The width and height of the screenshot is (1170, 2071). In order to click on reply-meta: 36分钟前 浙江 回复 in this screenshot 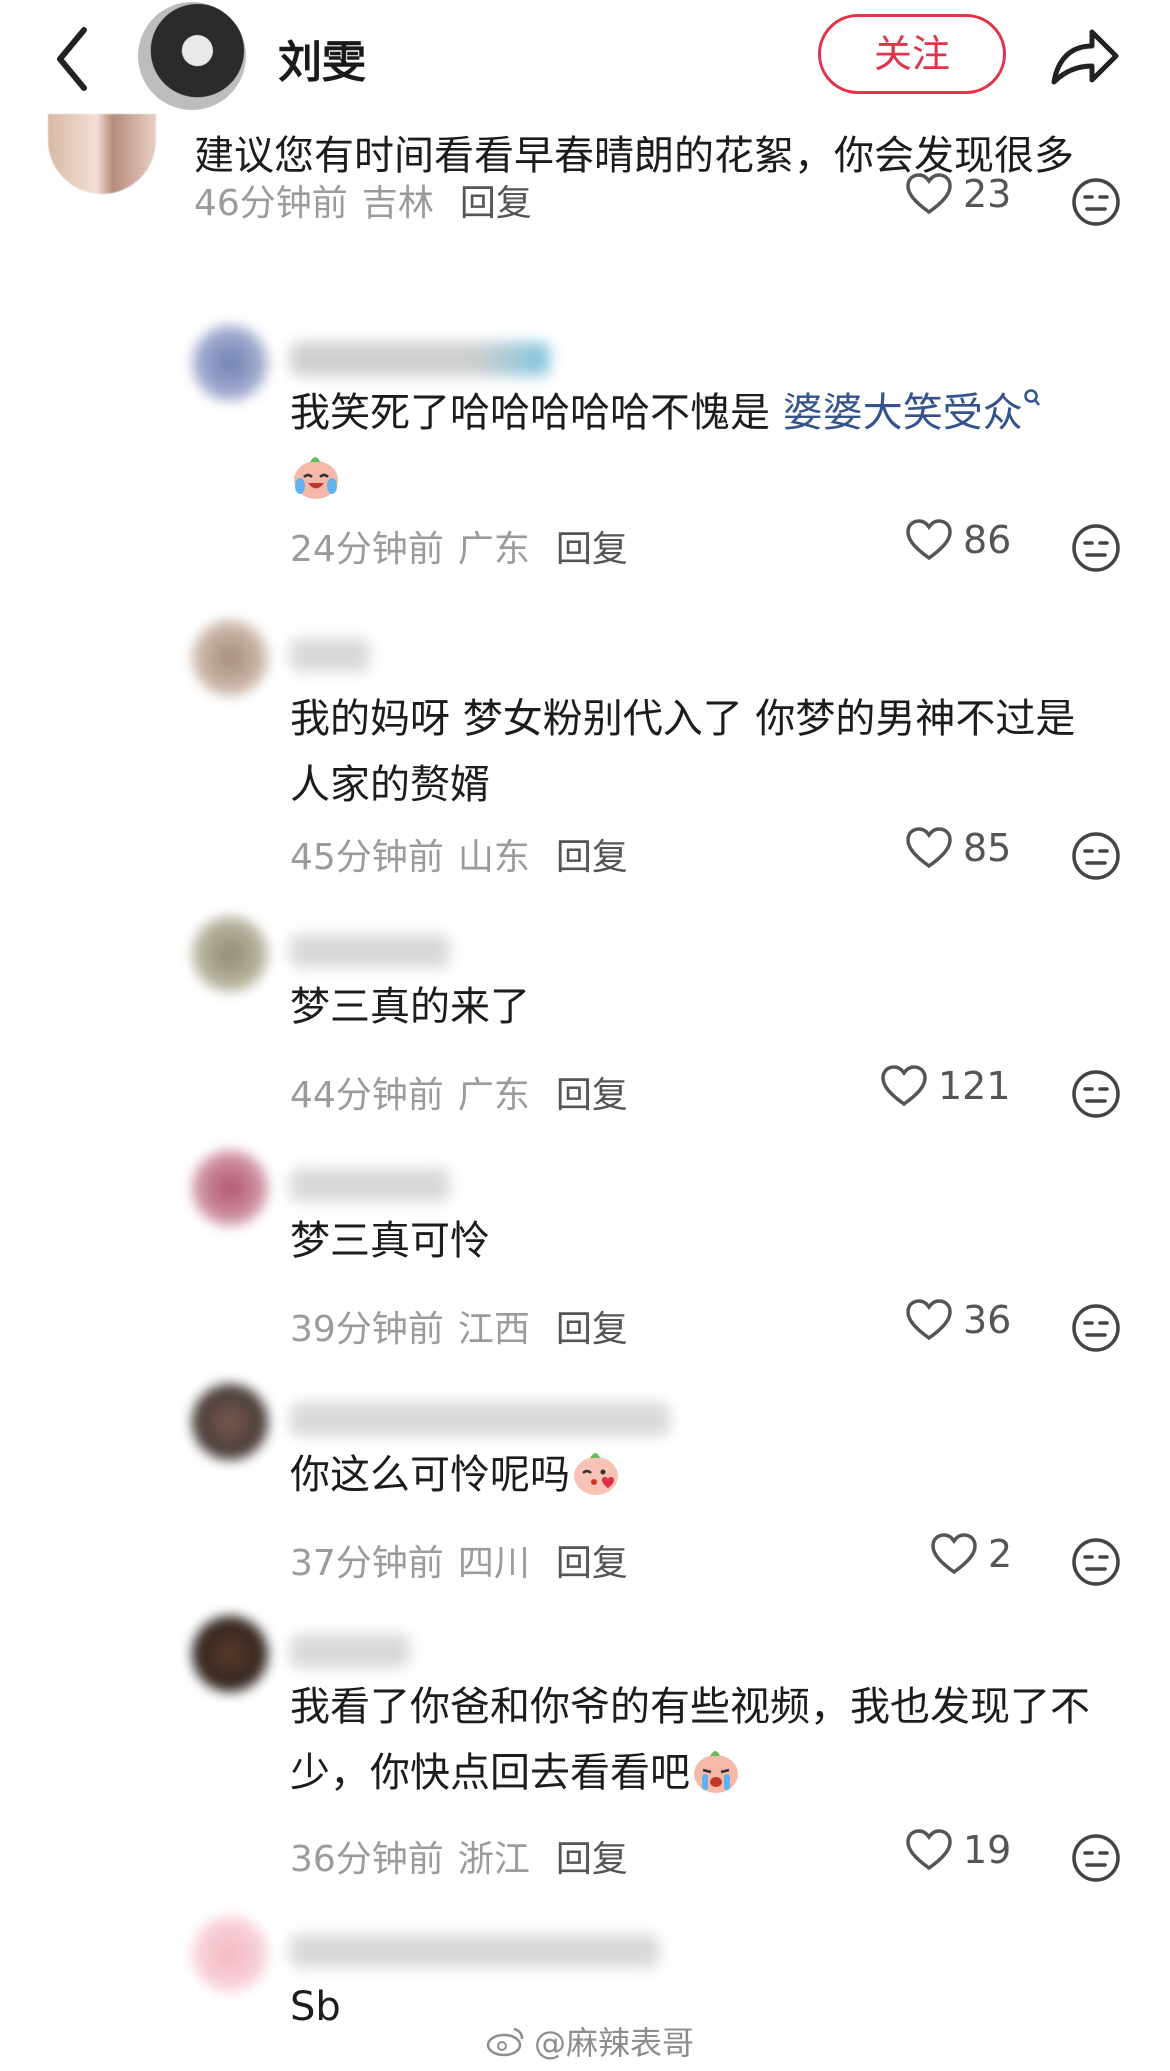, I will do `click(459, 1856)`.